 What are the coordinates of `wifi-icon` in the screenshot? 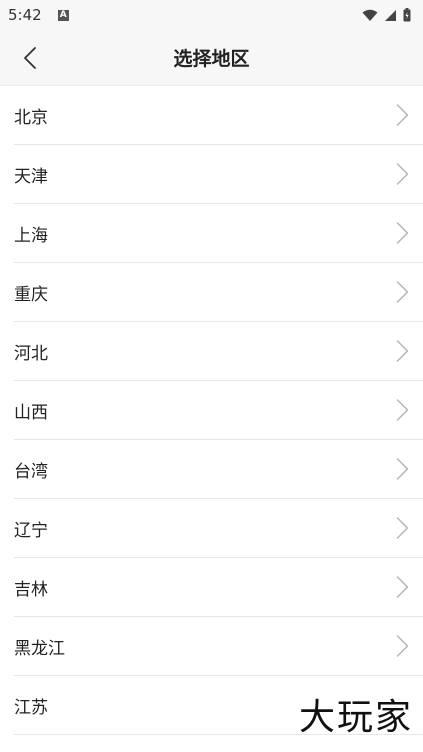 It's located at (370, 15).